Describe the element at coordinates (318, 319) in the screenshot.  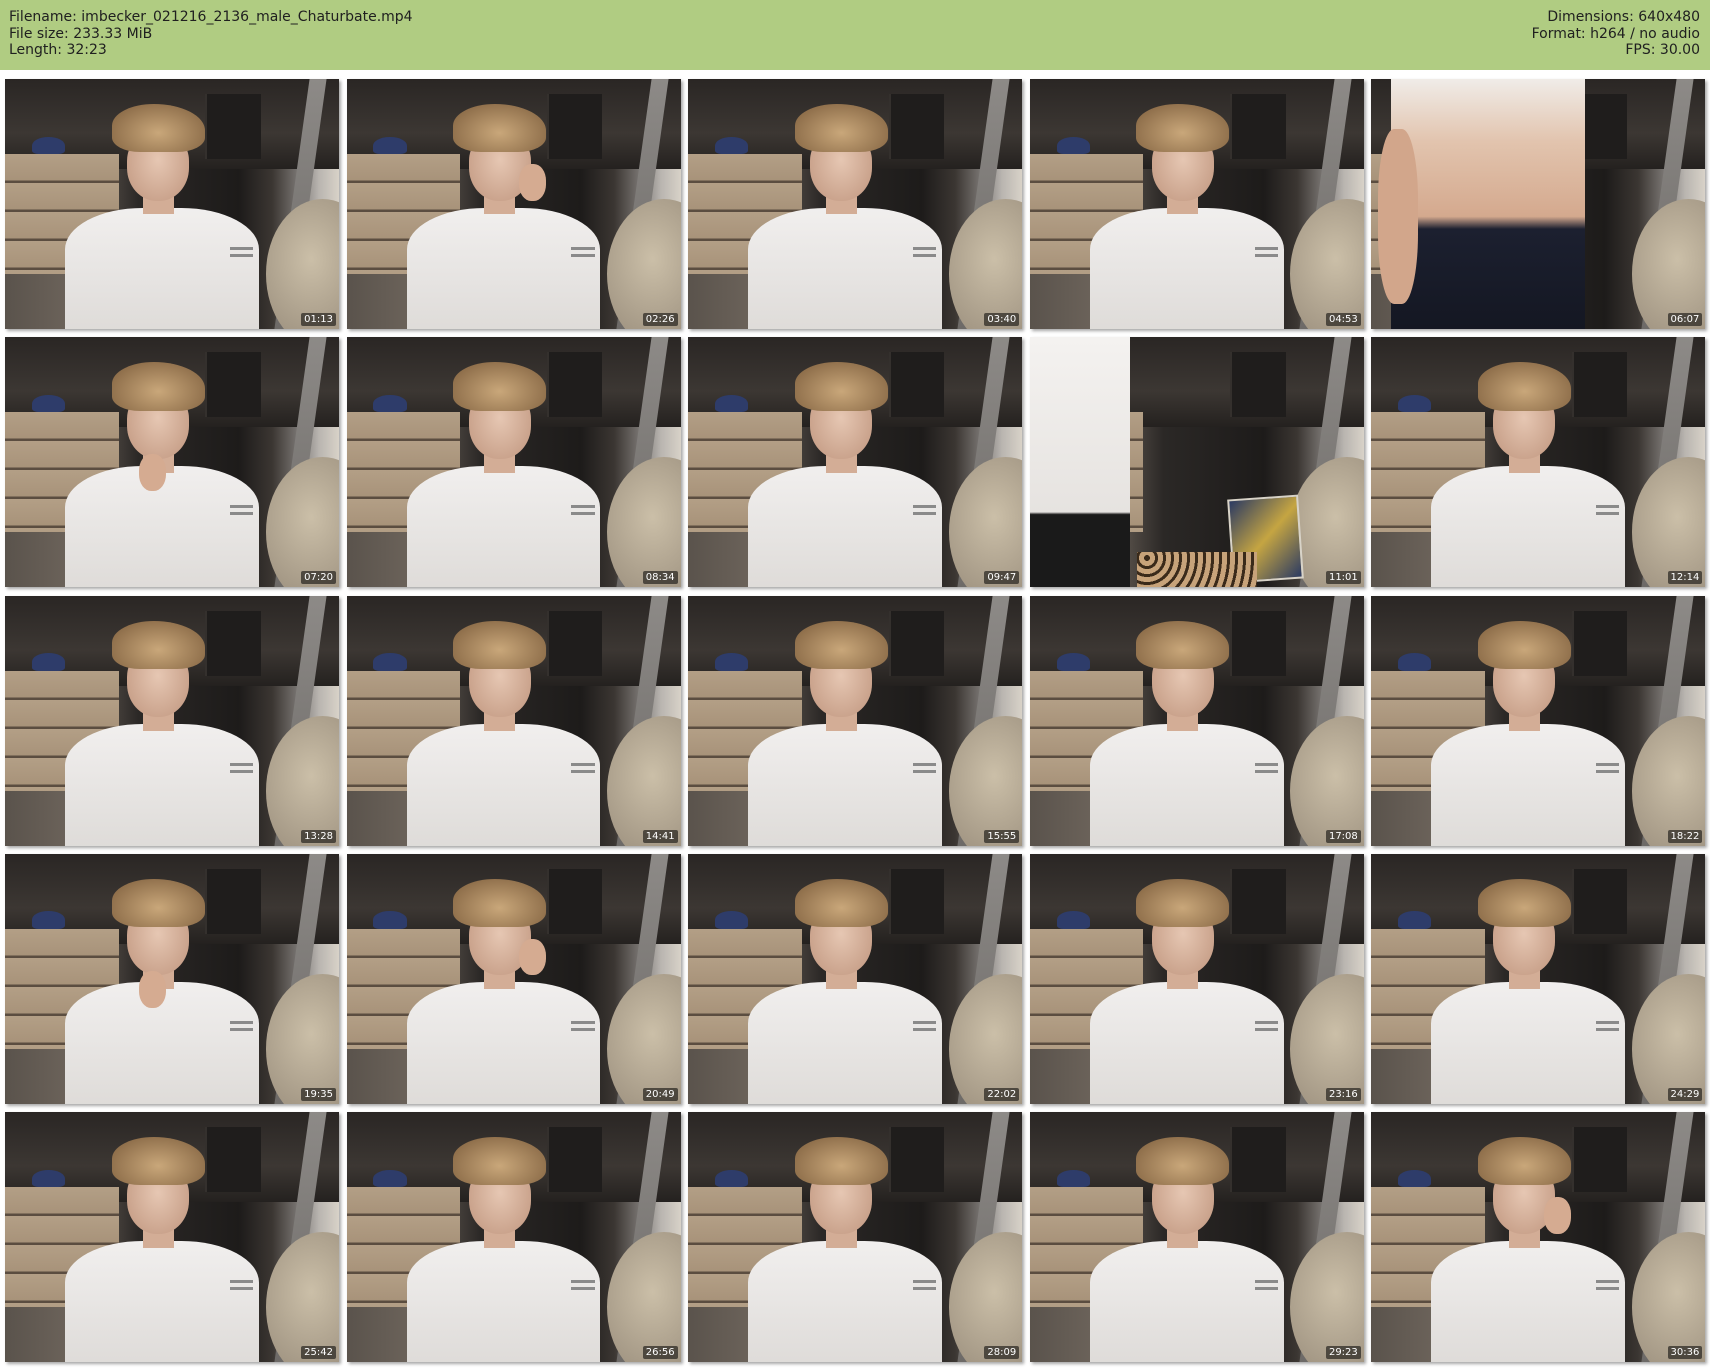
I see `frame-timestamp: 01:13` at that location.